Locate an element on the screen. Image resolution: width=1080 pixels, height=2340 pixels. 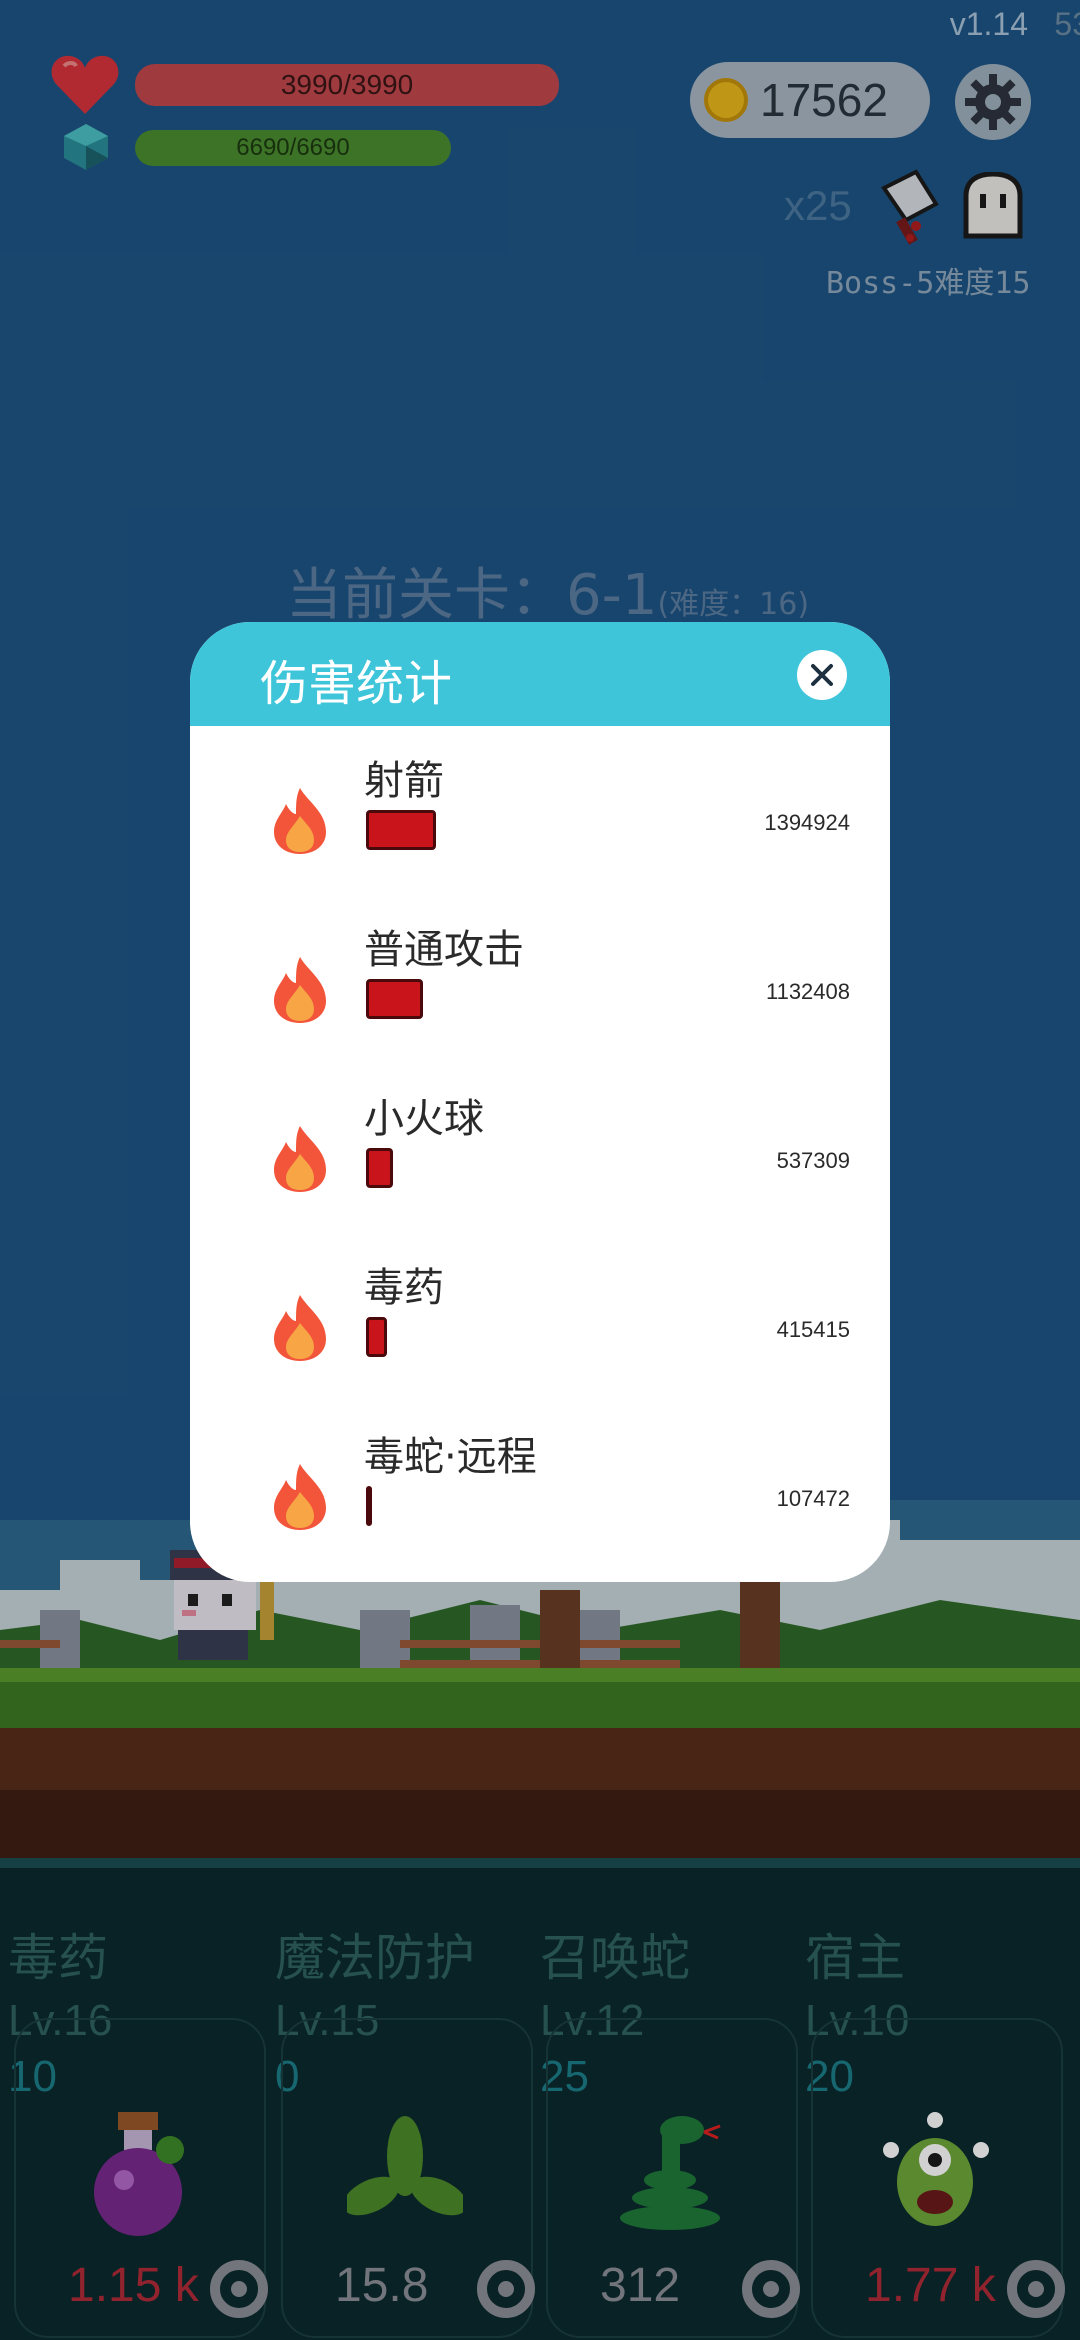
damage-row: 毒药 415415 is located at coordinates (540, 1317).